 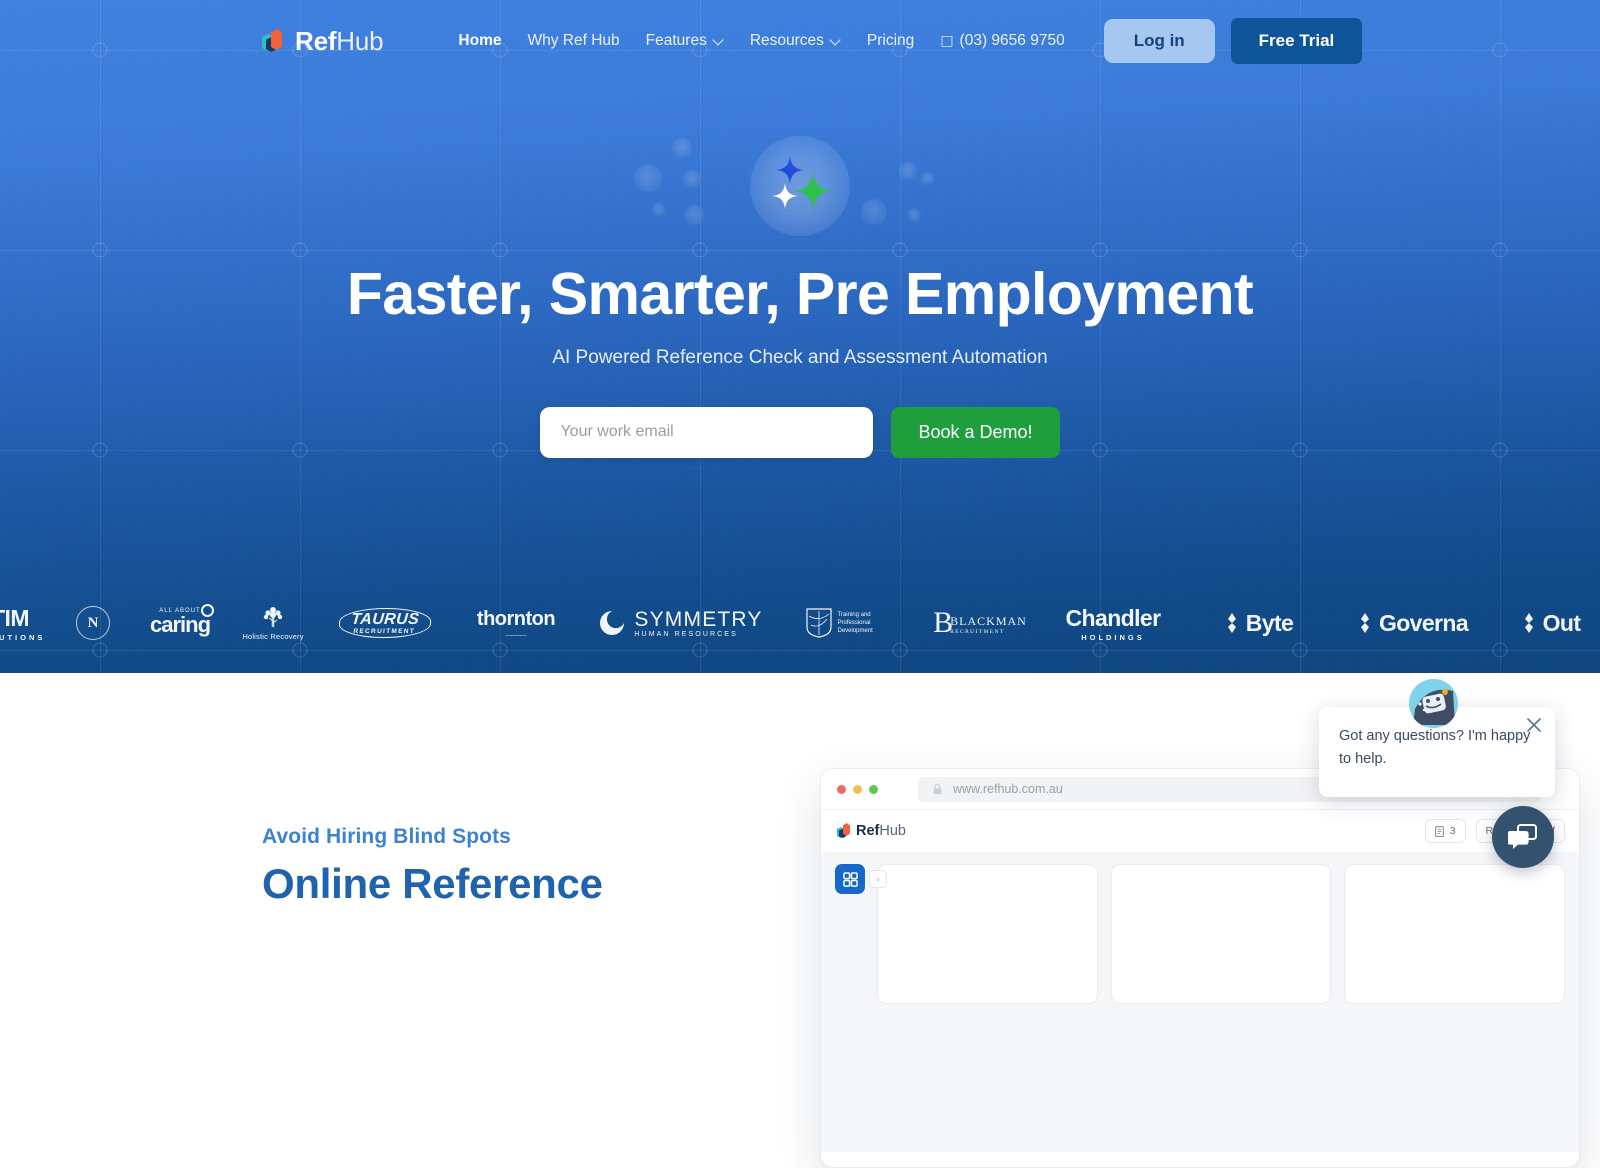 I want to click on section-title: Online Reference, so click(x=432, y=880).